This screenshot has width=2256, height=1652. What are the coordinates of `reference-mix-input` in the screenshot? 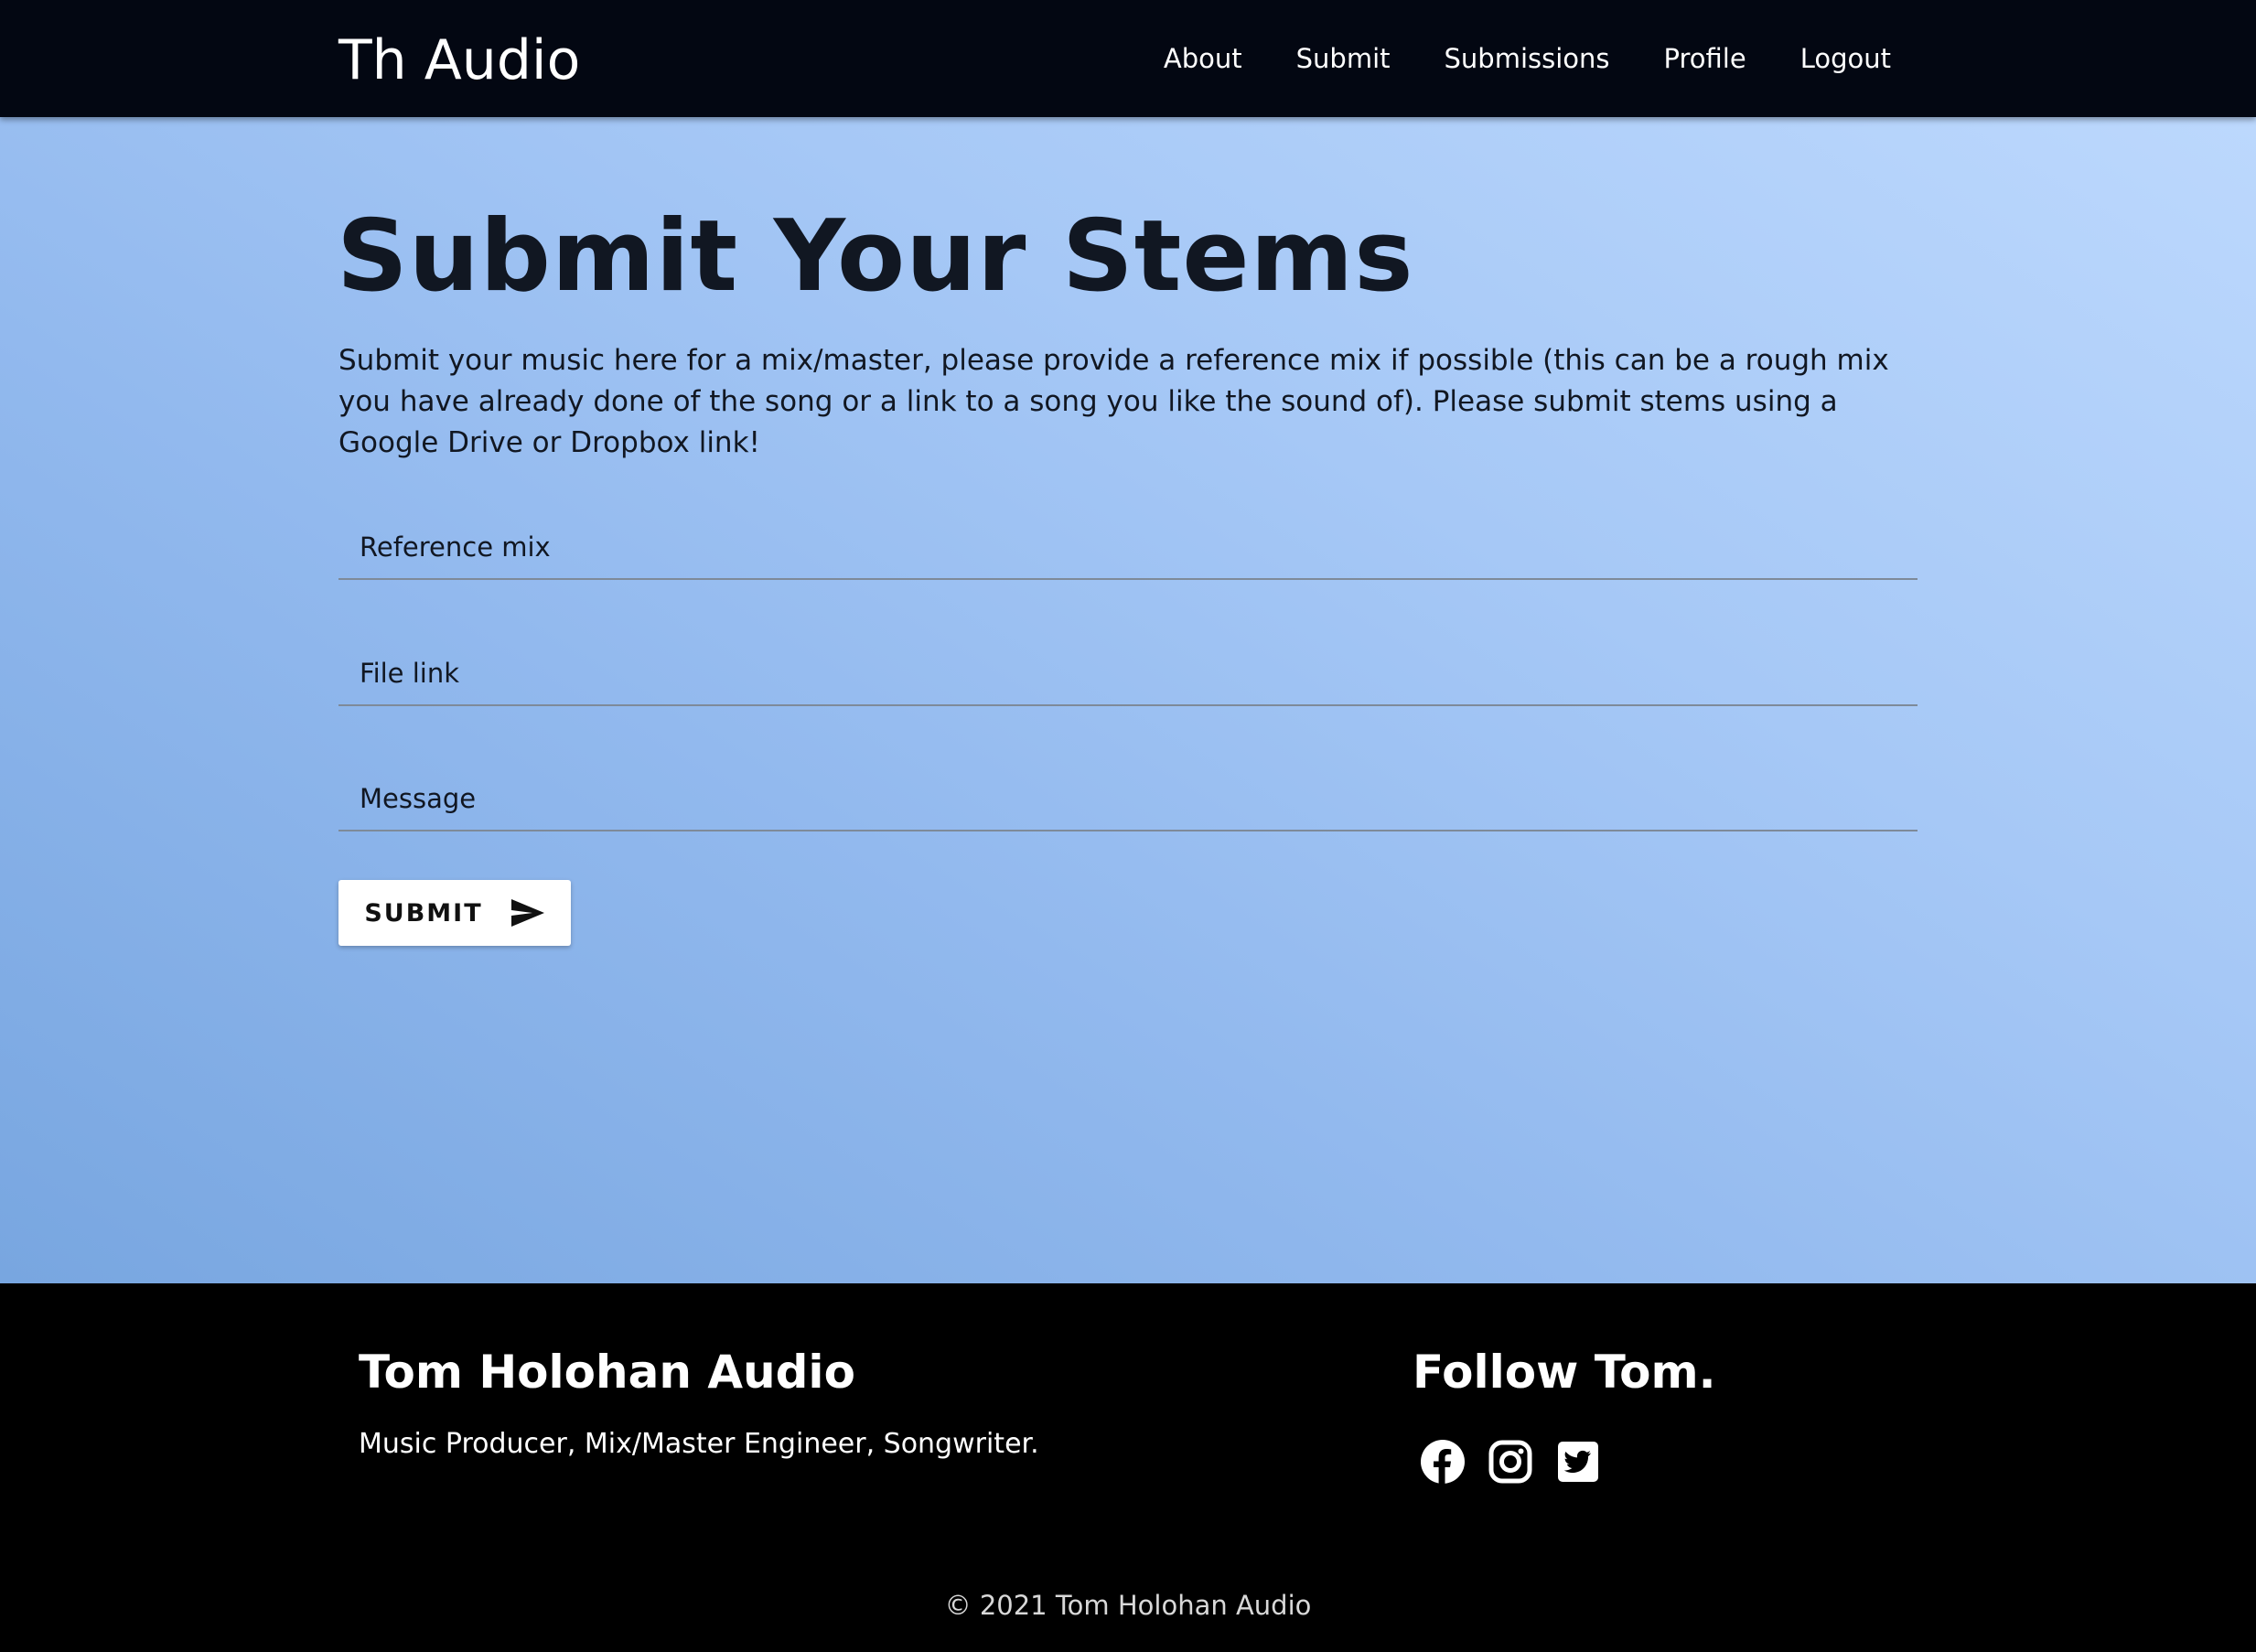 It's located at (1128, 547).